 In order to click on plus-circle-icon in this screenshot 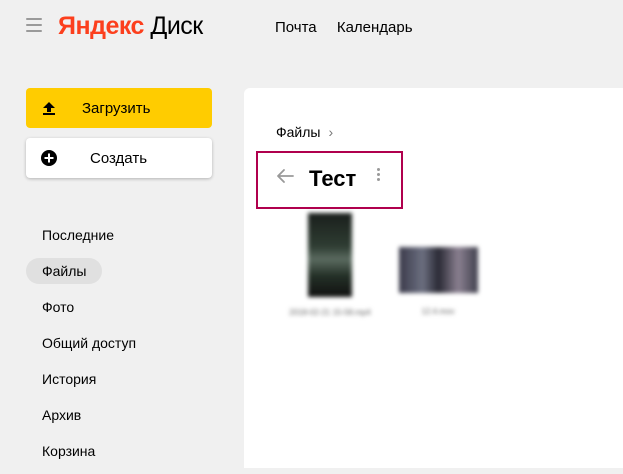, I will do `click(49, 158)`.